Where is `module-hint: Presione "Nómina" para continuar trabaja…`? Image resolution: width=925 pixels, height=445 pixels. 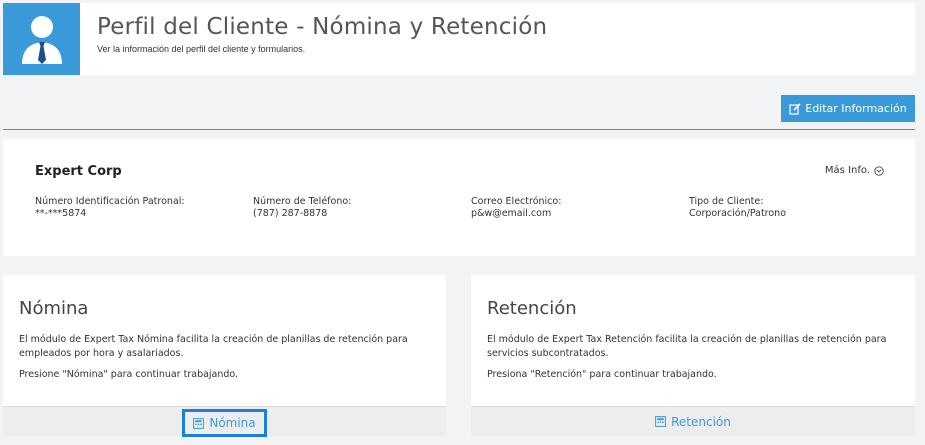
module-hint: Presione "Nómina" para continuar trabaja… is located at coordinates (129, 374).